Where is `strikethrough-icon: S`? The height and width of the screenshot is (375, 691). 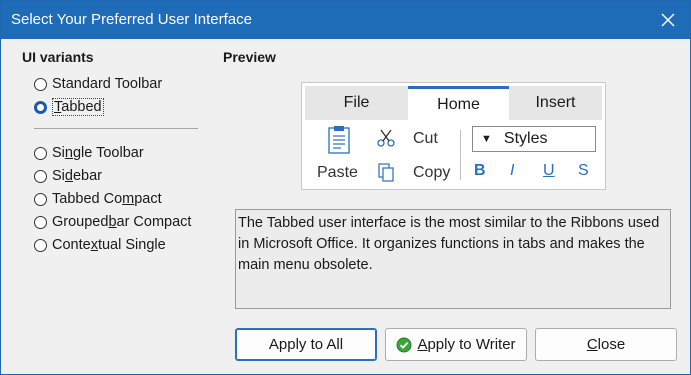 strikethrough-icon: S is located at coordinates (583, 170).